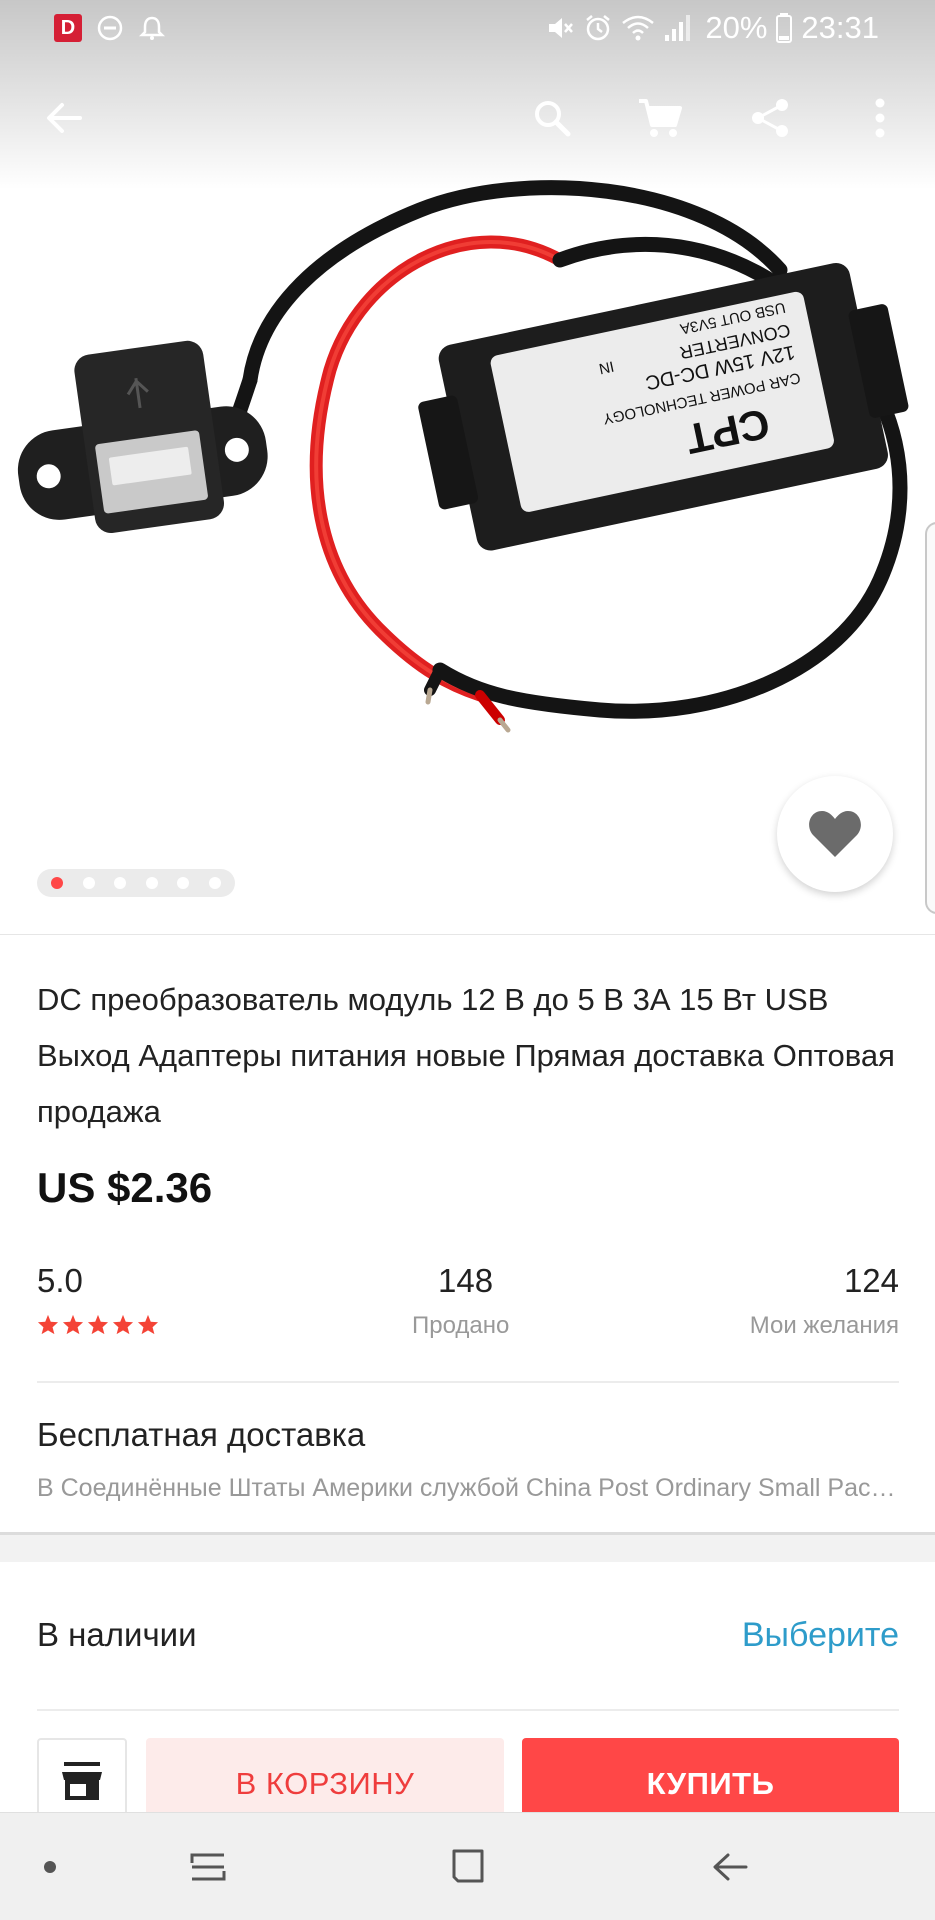 This screenshot has width=935, height=1920. What do you see at coordinates (561, 28) in the screenshot?
I see `mute-icon` at bounding box center [561, 28].